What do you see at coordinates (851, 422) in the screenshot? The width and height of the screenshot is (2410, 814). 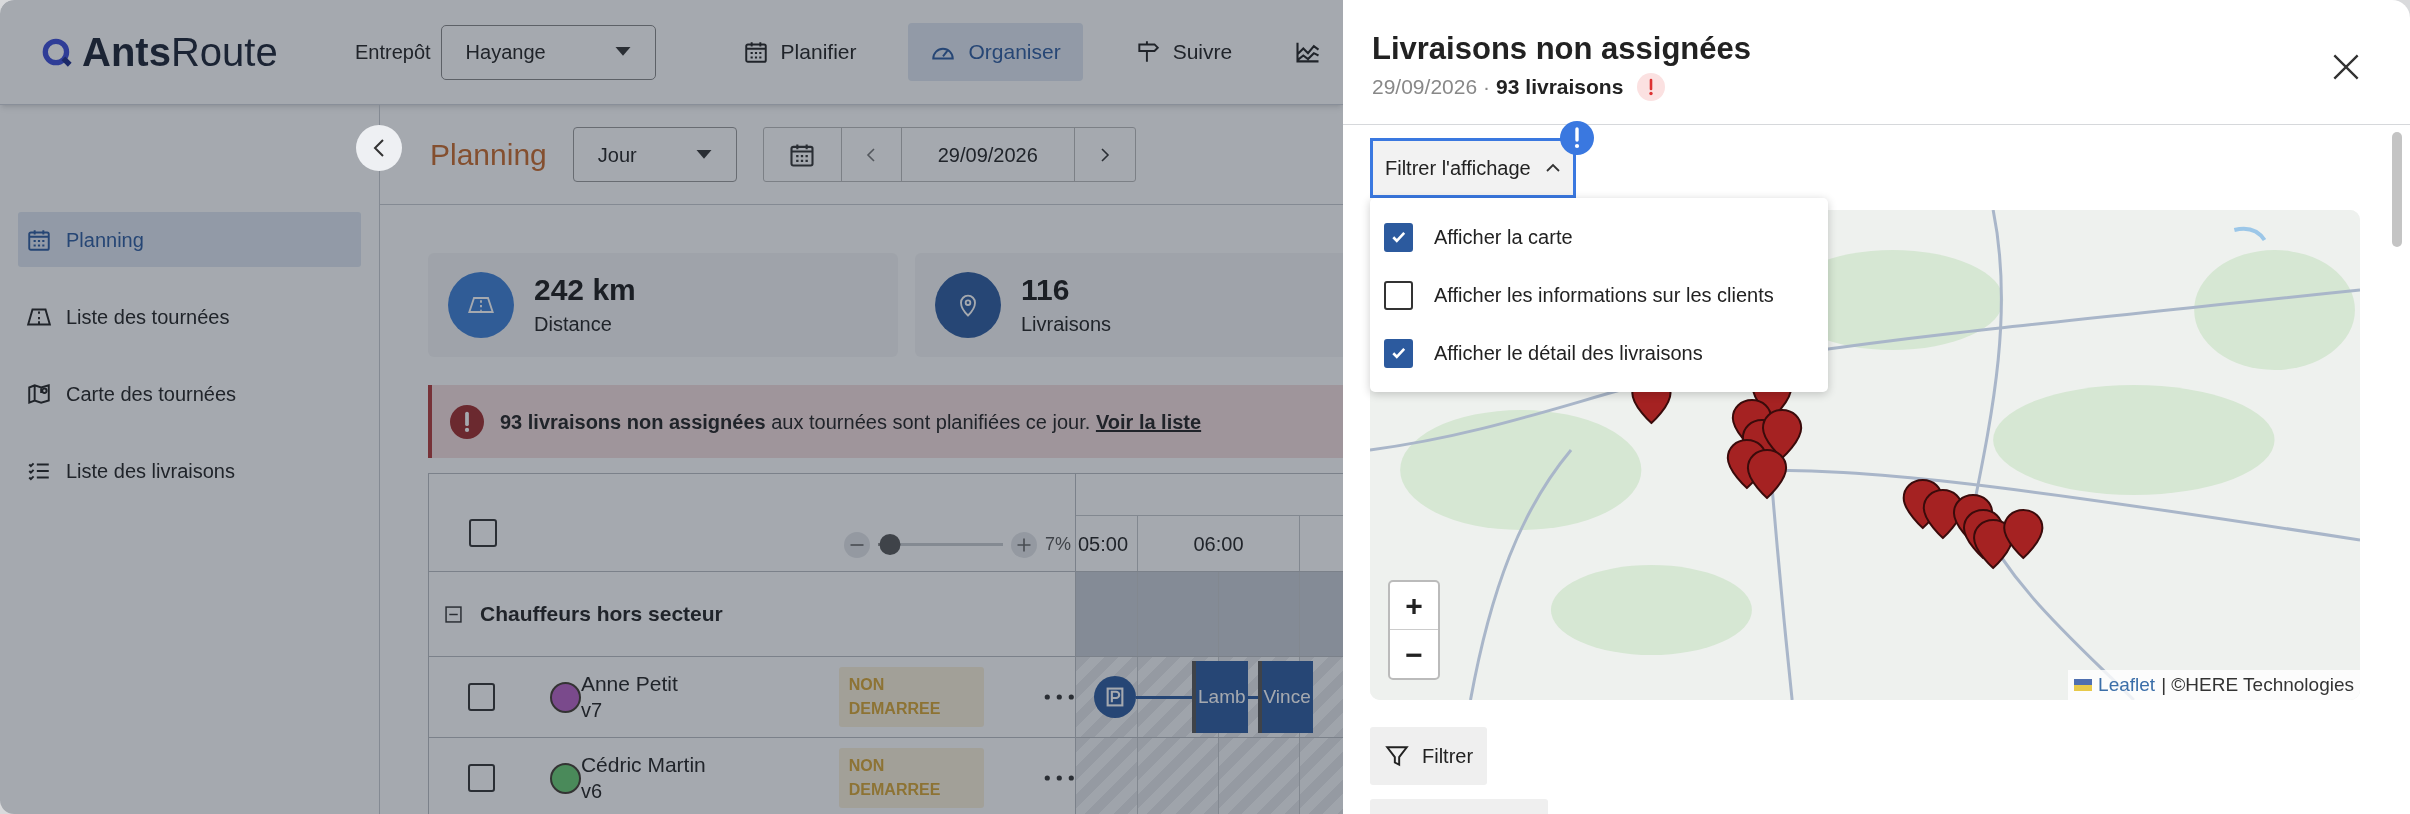 I see `alert-message: 93 livraisons non assignées aux tournées sont planifiées ce jour. Voir la liste` at bounding box center [851, 422].